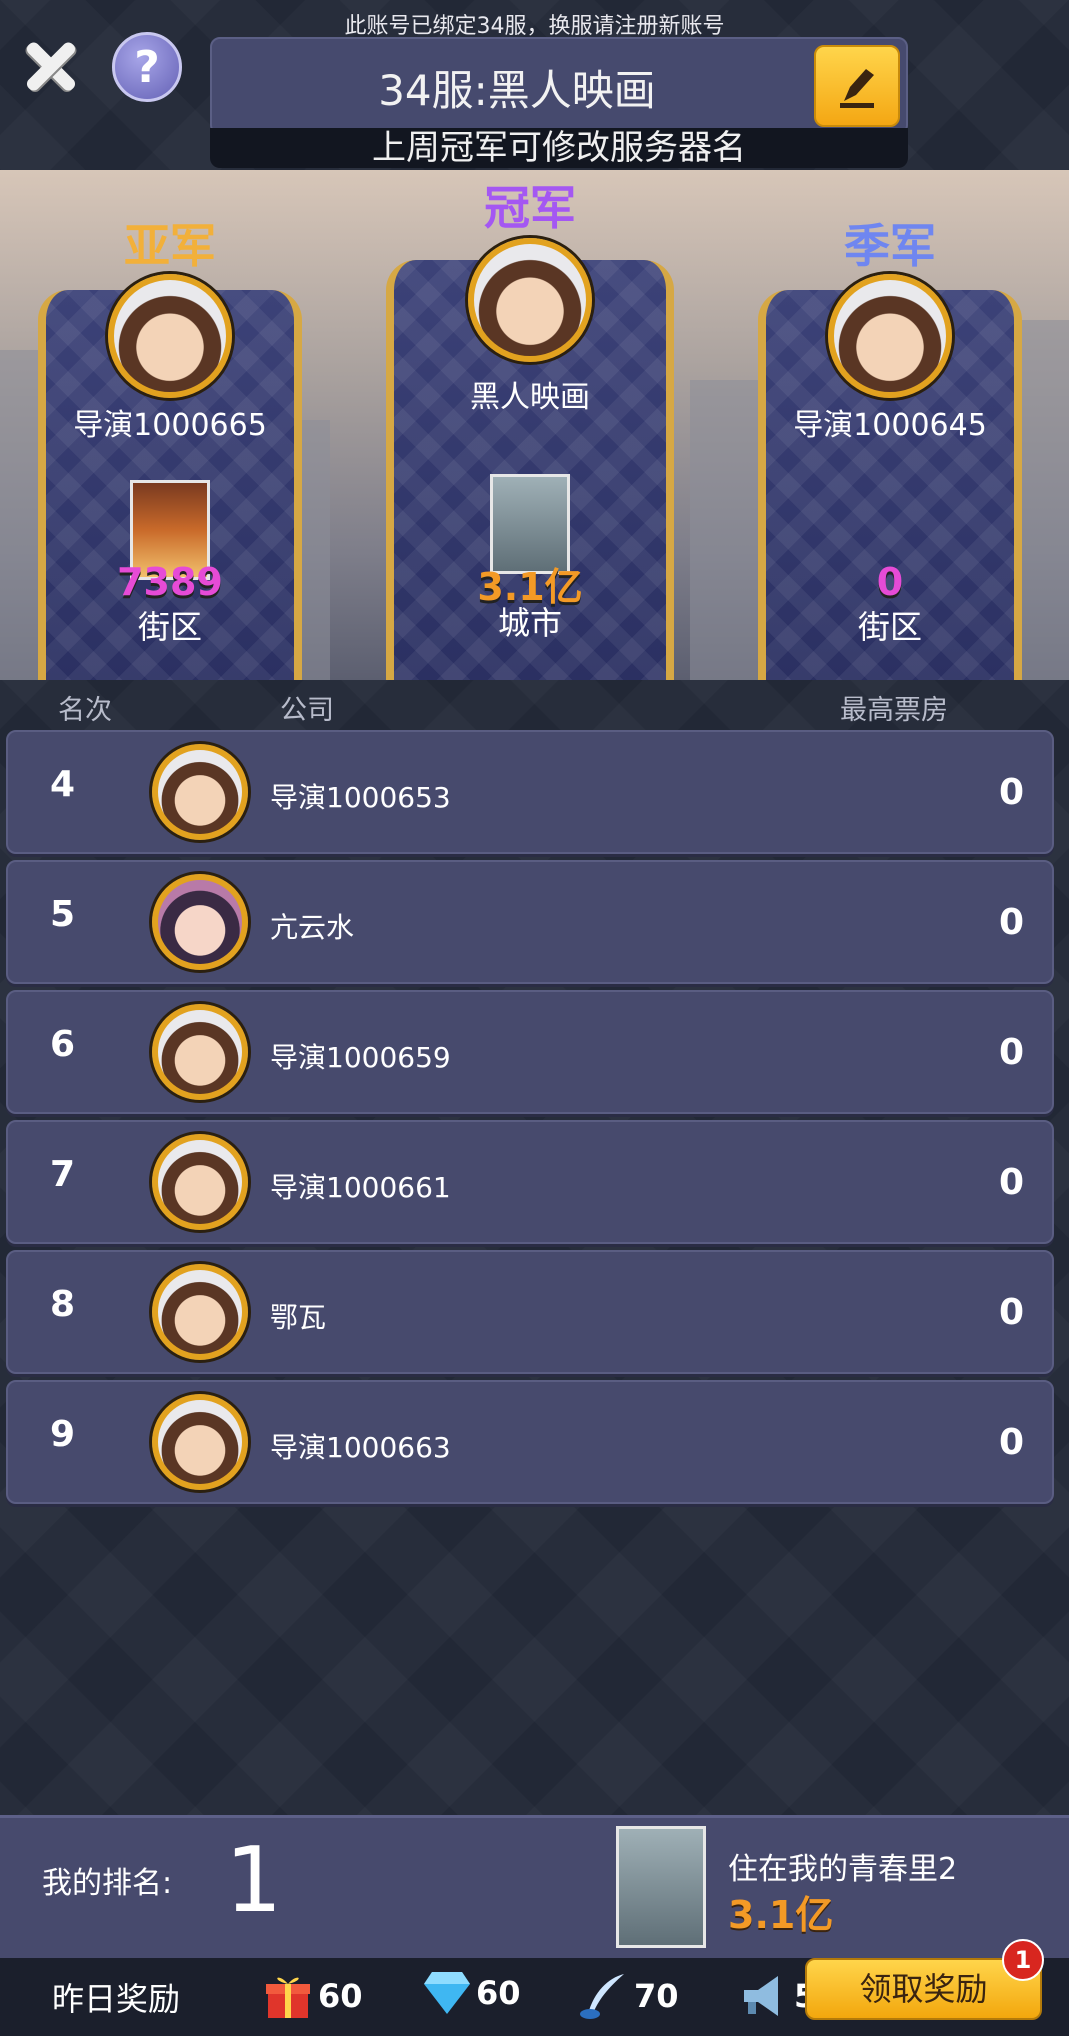  What do you see at coordinates (63, 1174) in the screenshot?
I see `row-rank: 7` at bounding box center [63, 1174].